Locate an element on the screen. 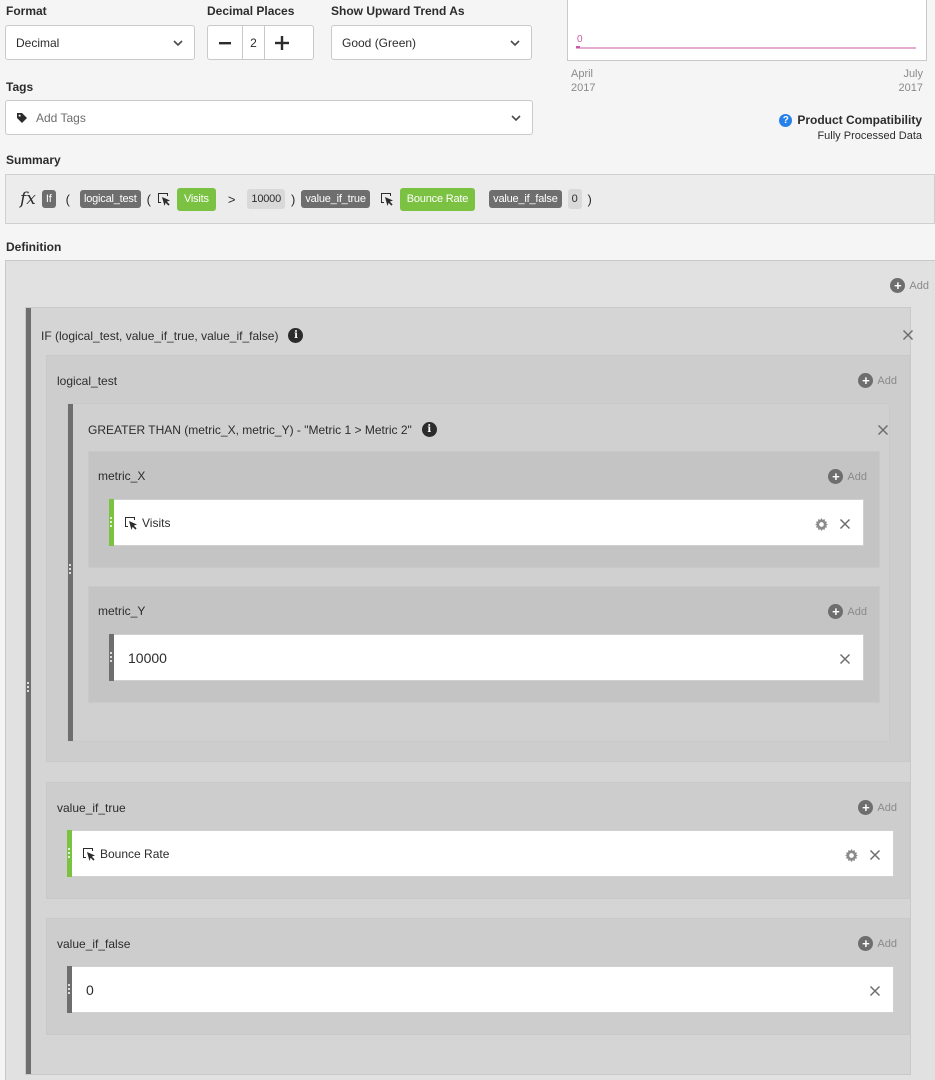  value-if-true-slot: value_if_true + Add Bounce Rate is located at coordinates (478, 840).